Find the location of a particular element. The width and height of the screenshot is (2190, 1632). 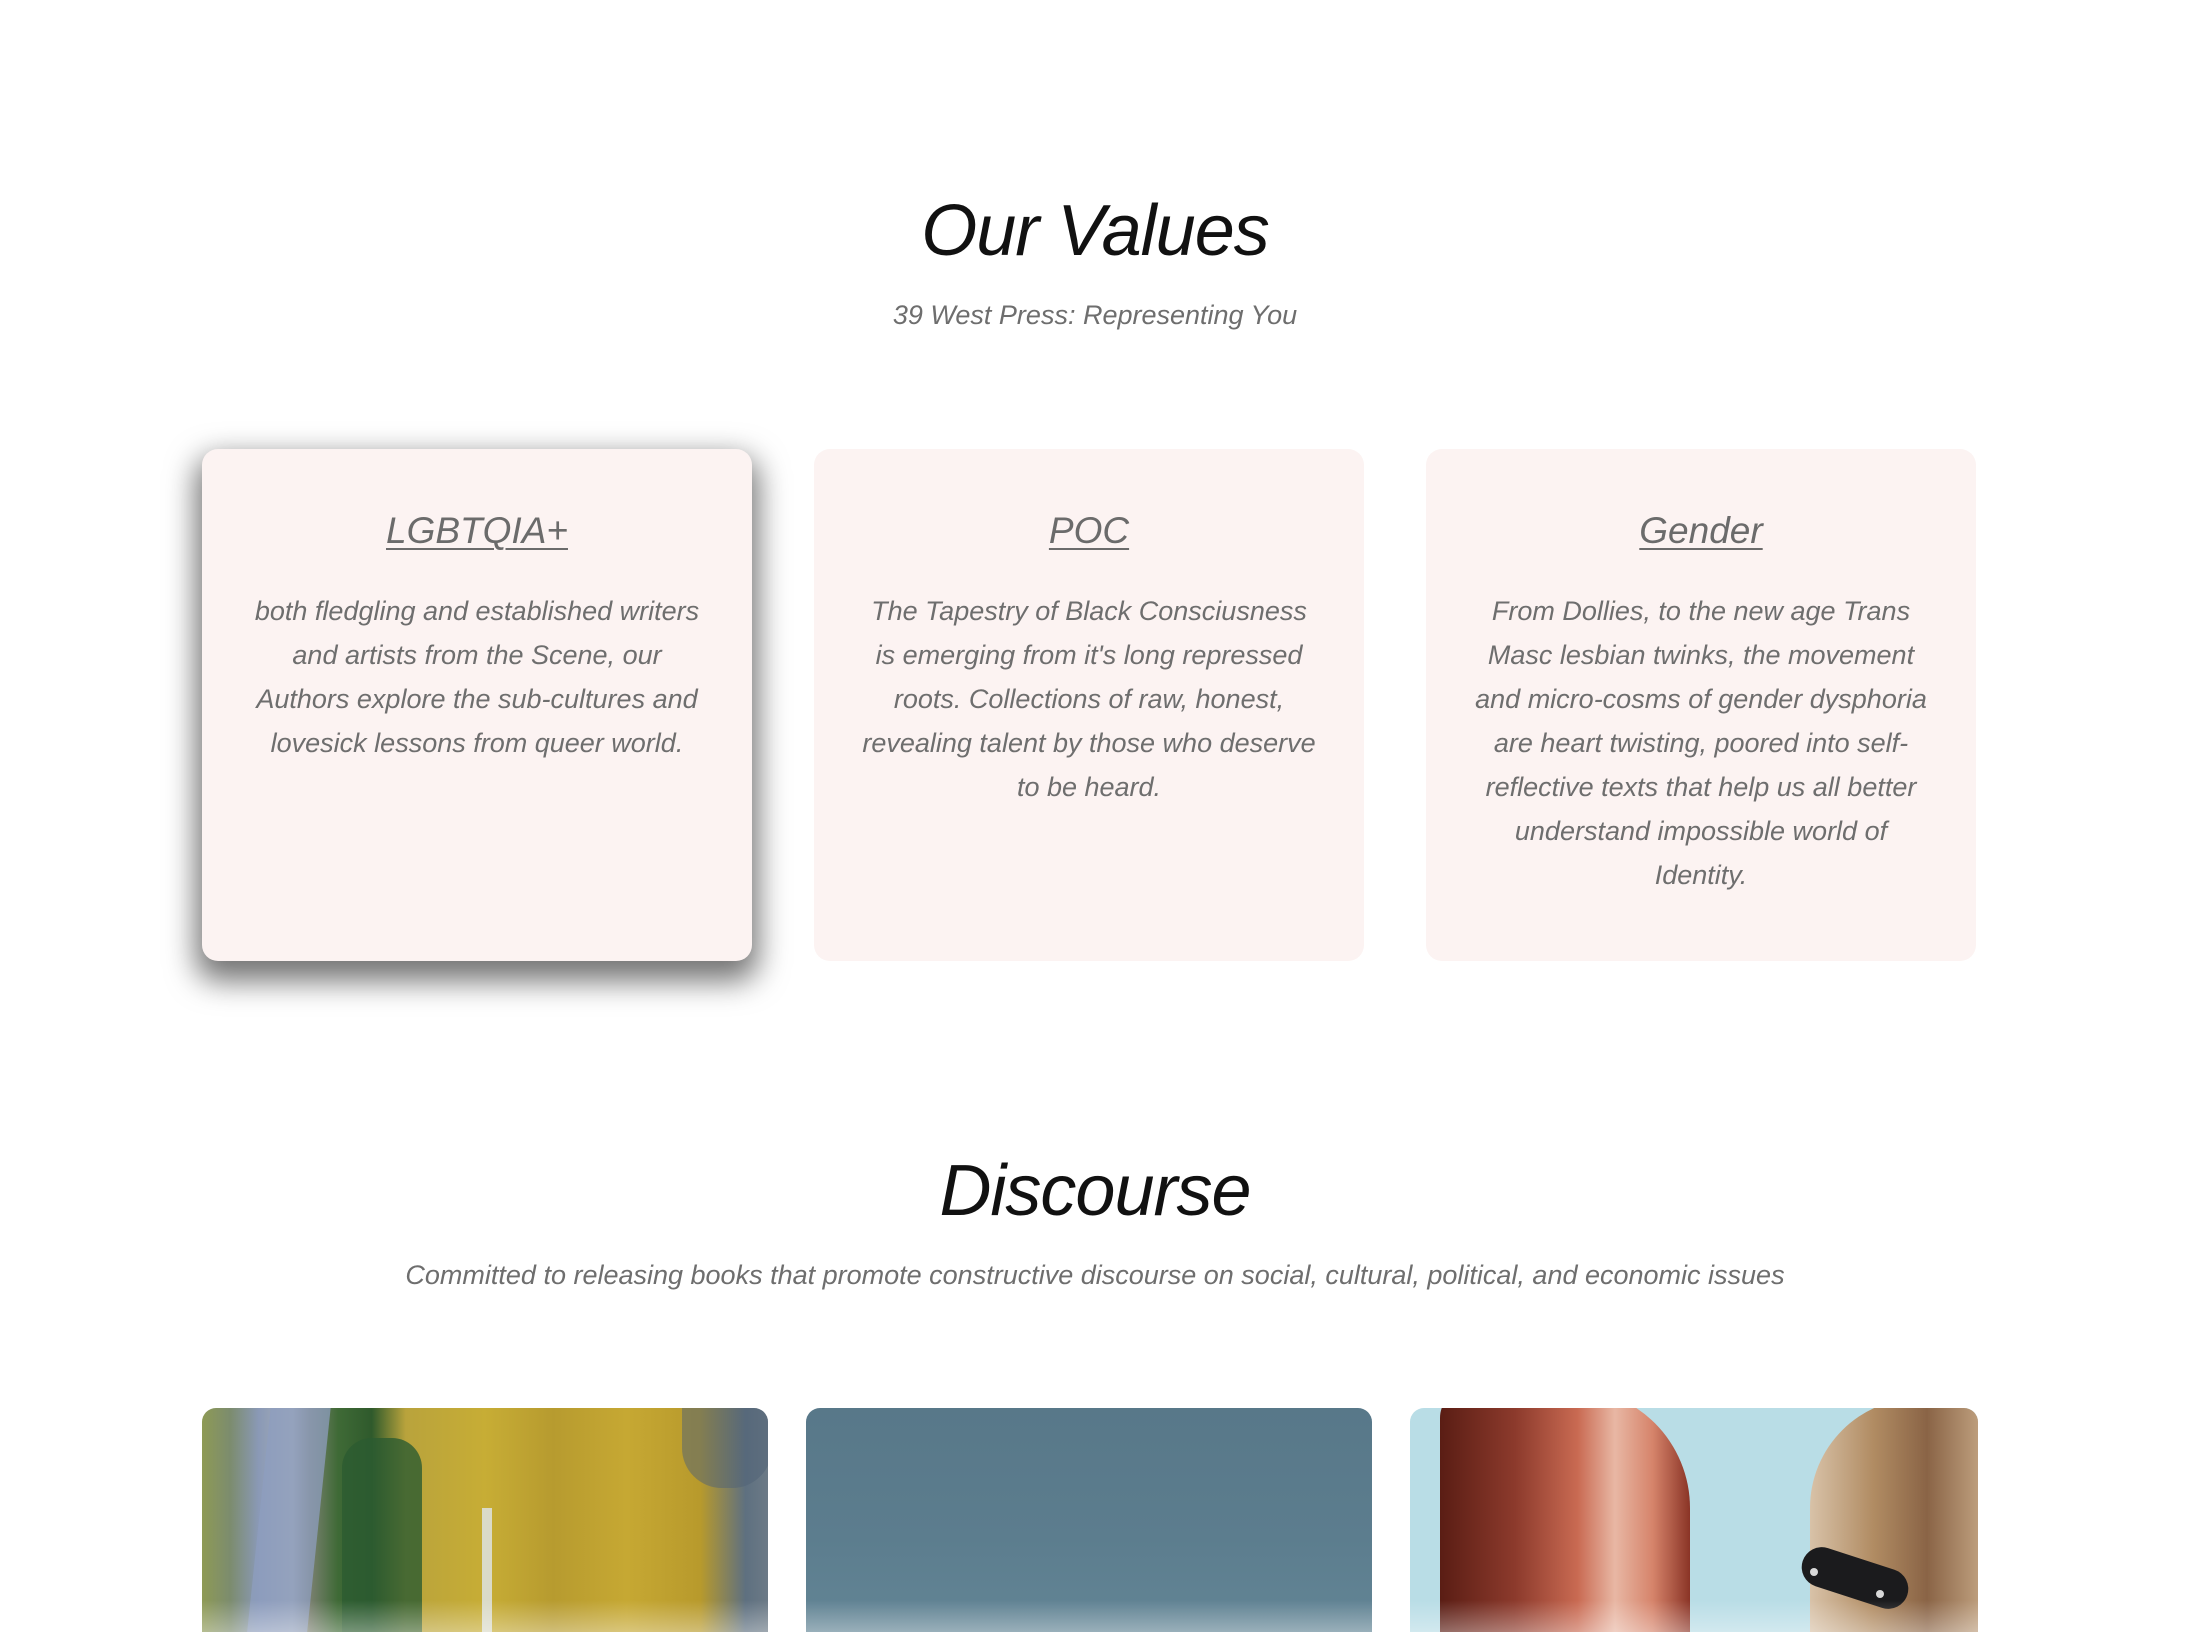

sky-image is located at coordinates (1089, 1520).